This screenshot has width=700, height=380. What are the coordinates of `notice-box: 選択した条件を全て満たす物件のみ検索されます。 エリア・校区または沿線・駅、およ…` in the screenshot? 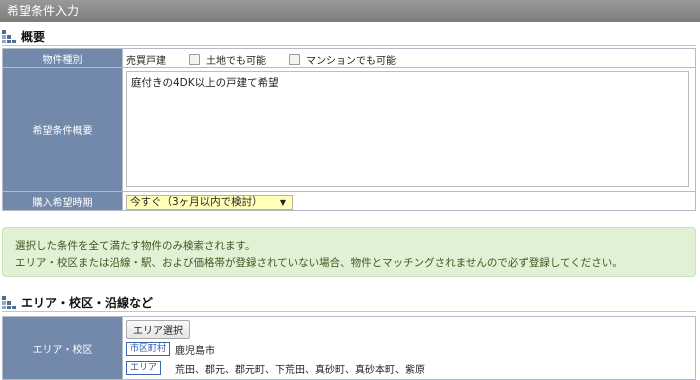 It's located at (349, 252).